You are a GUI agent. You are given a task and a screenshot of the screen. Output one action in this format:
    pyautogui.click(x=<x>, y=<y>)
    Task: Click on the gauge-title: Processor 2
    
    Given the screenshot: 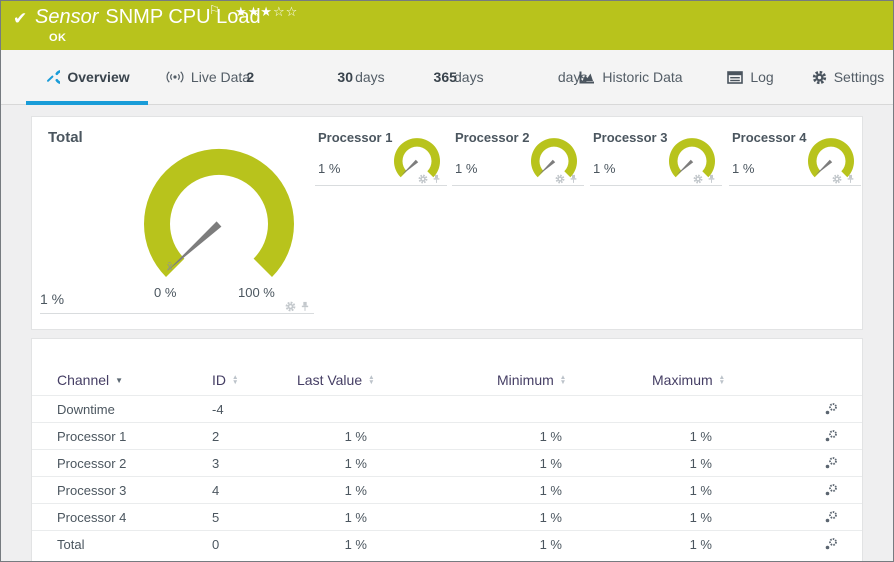 What is the action you would take?
    pyautogui.click(x=492, y=137)
    